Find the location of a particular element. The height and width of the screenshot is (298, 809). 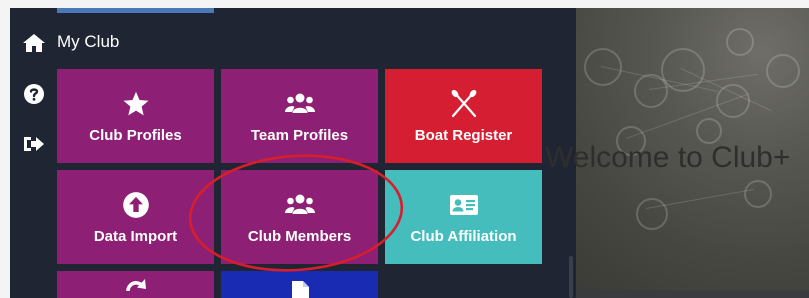

club-profiles-tile: Club Profiles is located at coordinates (135, 116).